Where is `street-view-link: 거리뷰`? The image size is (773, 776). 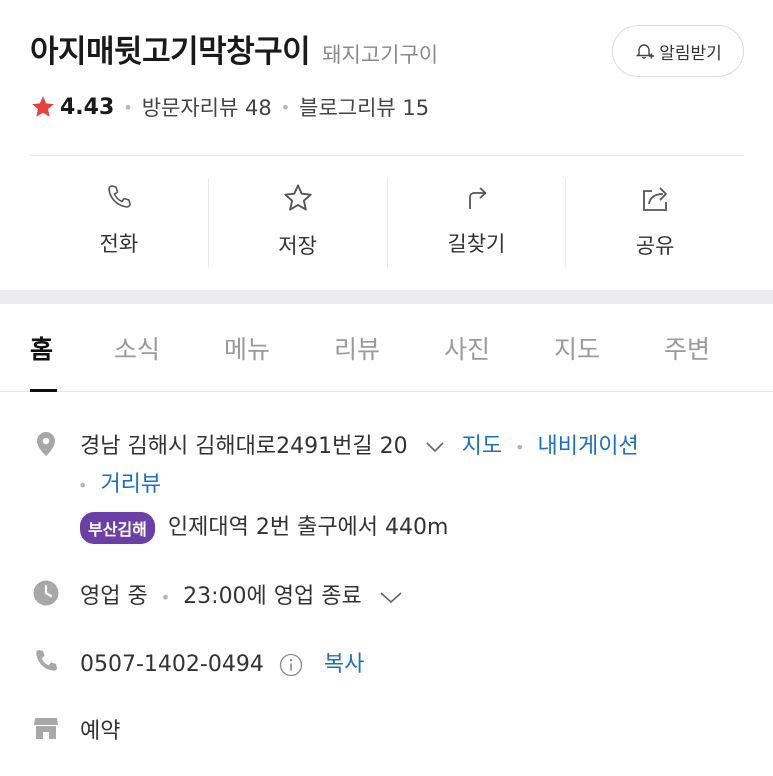 street-view-link: 거리뷰 is located at coordinates (130, 484).